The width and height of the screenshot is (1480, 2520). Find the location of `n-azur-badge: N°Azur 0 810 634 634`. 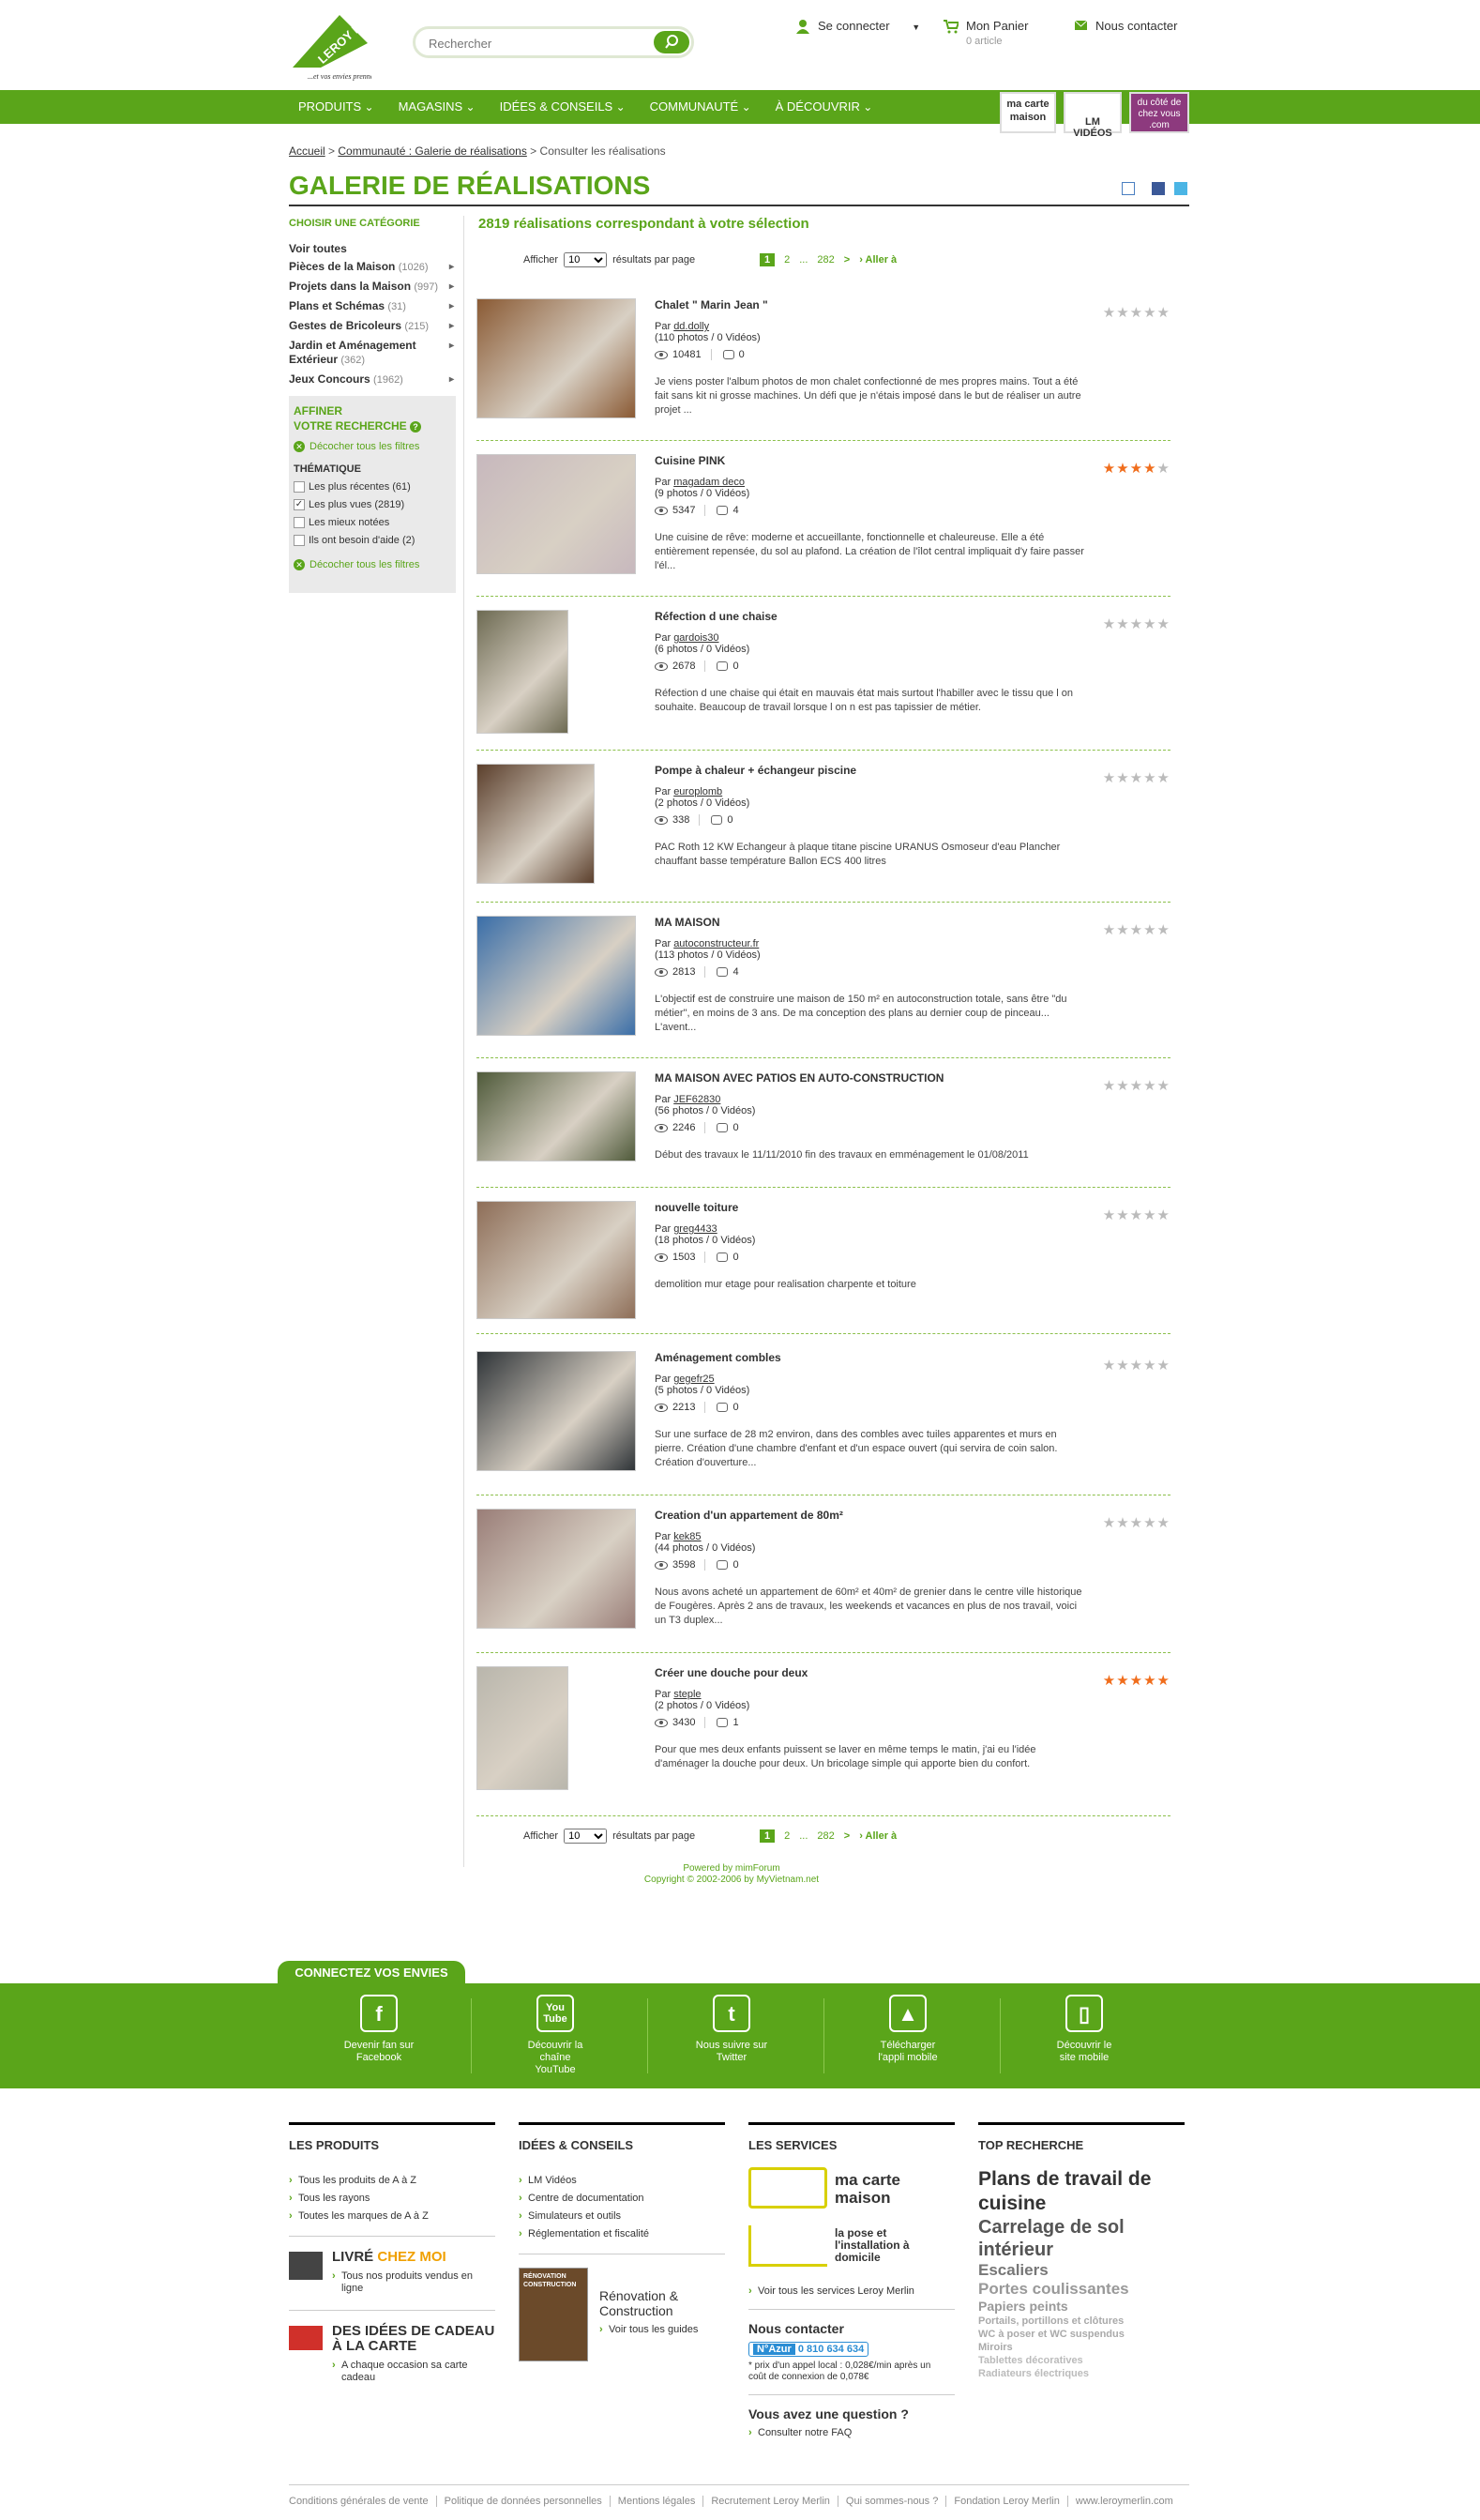

n-azur-badge: N°Azur 0 810 634 634 is located at coordinates (808, 2350).